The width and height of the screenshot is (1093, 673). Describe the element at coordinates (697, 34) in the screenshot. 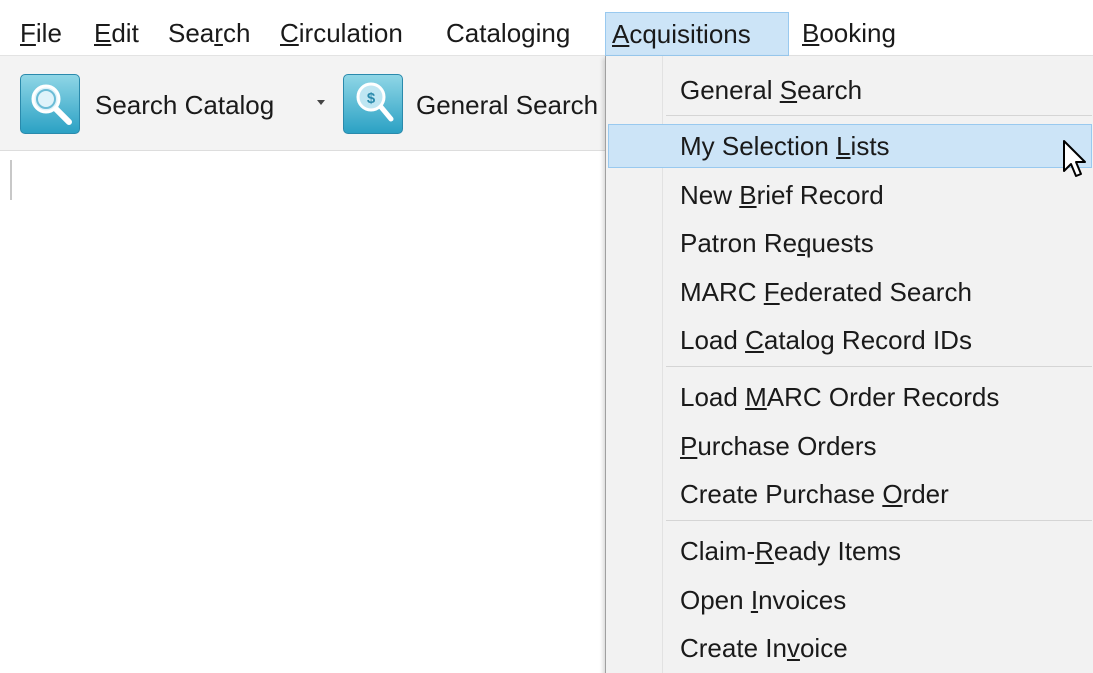

I see `menu-acquisitions: Acquisitions` at that location.